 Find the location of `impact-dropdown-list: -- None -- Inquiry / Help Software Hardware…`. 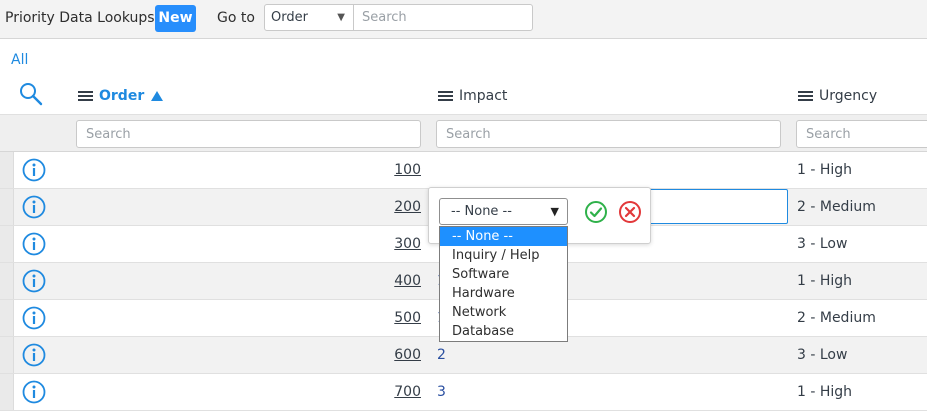

impact-dropdown-list: -- None -- Inquiry / Help Software Hardware… is located at coordinates (503, 284).